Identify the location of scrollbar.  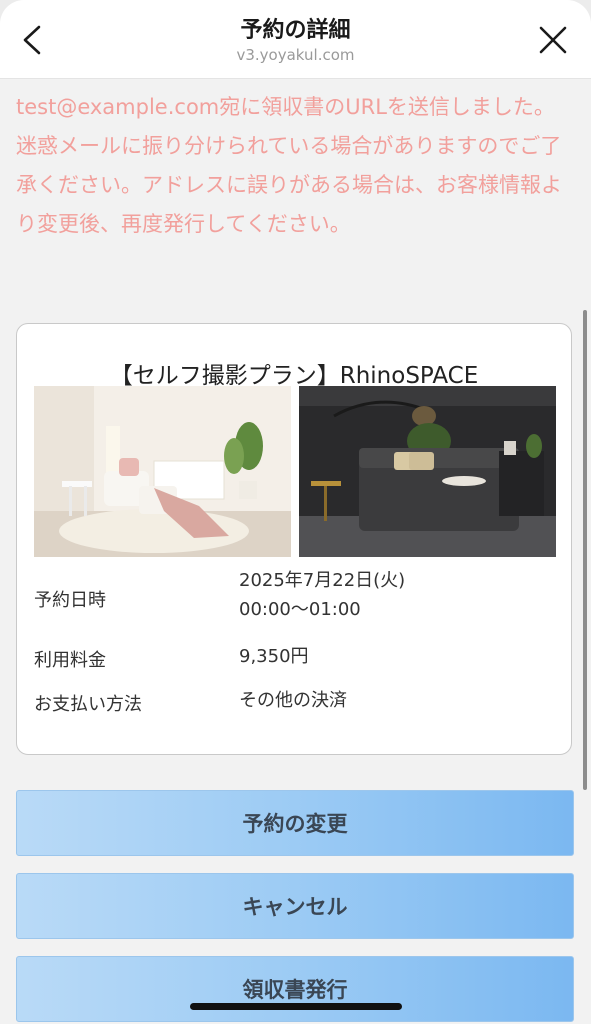
(585, 550).